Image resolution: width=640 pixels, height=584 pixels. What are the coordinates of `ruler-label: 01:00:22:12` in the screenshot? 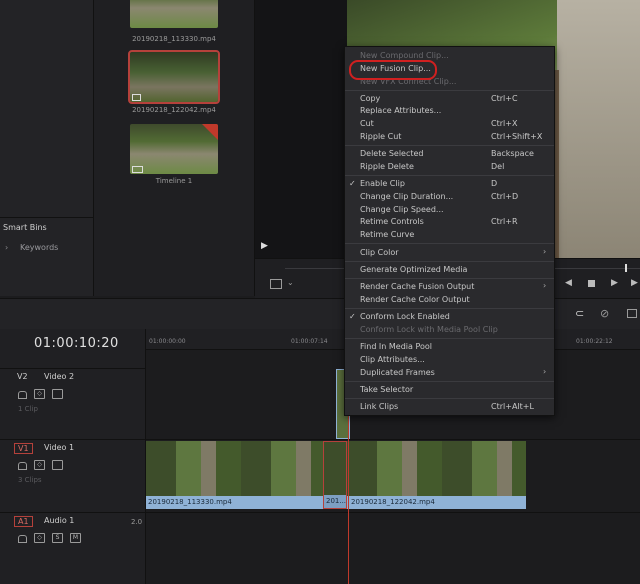 It's located at (594, 341).